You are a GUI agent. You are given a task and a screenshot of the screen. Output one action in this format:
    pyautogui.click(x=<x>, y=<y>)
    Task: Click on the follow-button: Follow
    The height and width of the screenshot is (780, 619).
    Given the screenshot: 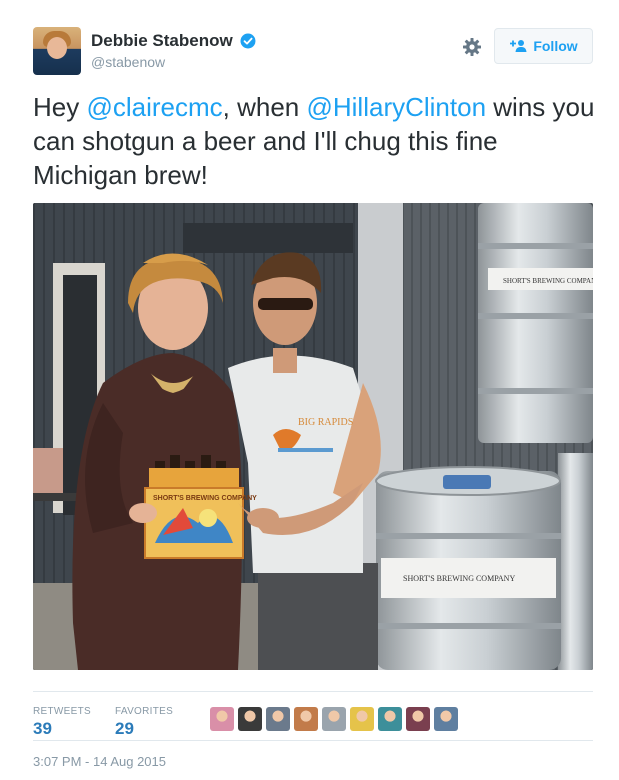 What is the action you would take?
    pyautogui.click(x=543, y=46)
    